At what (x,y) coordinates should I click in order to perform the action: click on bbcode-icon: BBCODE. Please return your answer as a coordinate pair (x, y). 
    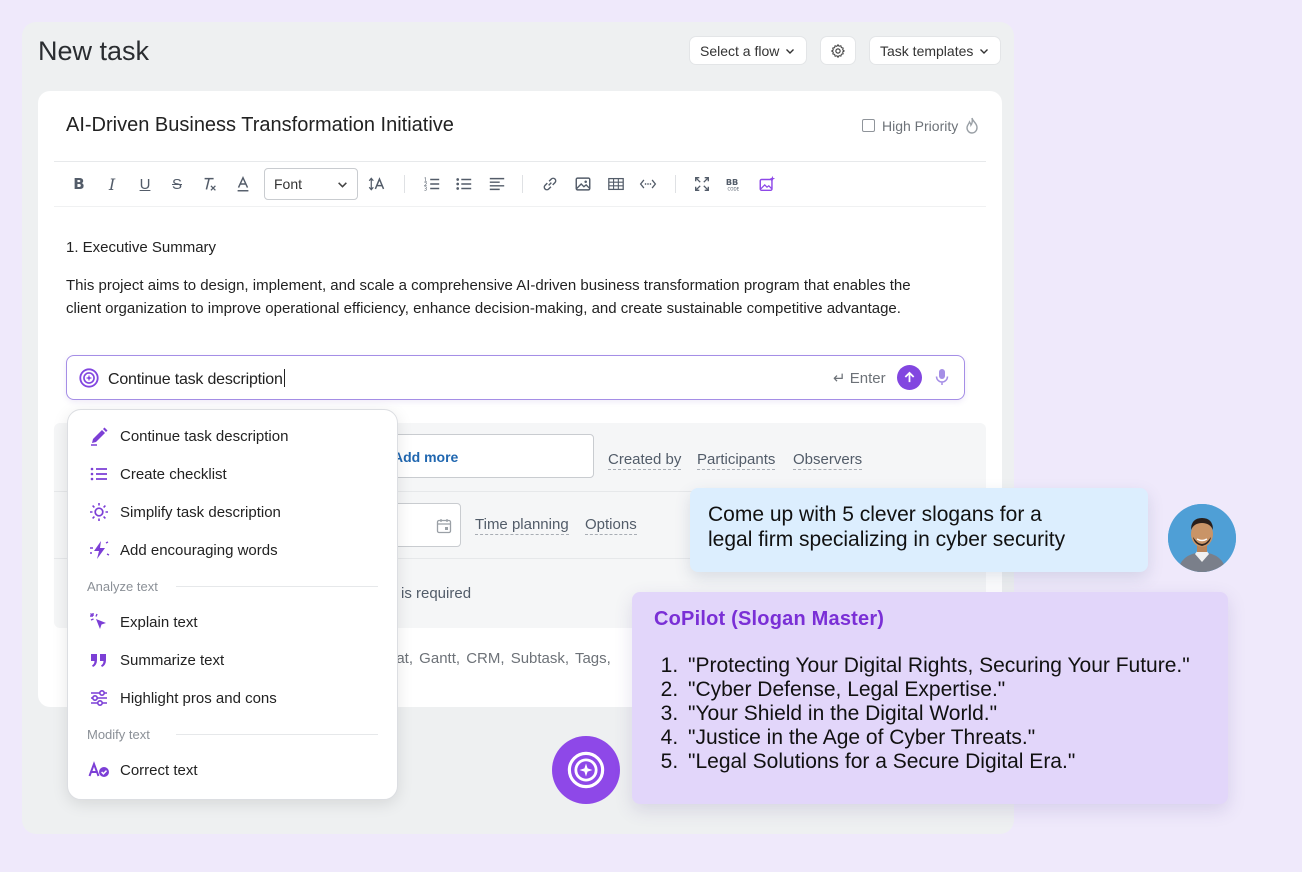
    Looking at the image, I should click on (733, 184).